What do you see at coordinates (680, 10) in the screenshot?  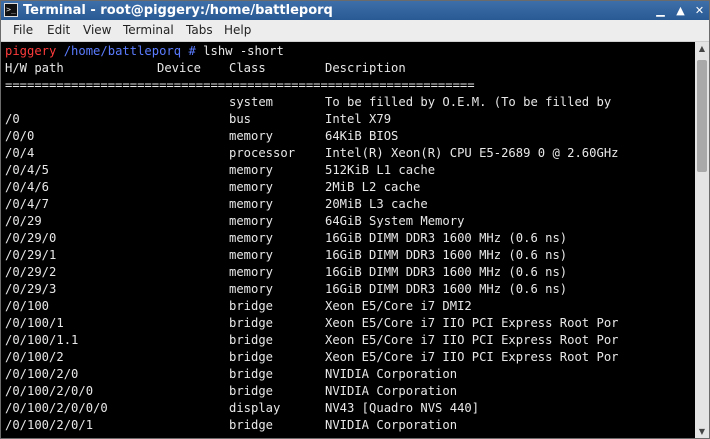 I see `maximize-button: ▲` at bounding box center [680, 10].